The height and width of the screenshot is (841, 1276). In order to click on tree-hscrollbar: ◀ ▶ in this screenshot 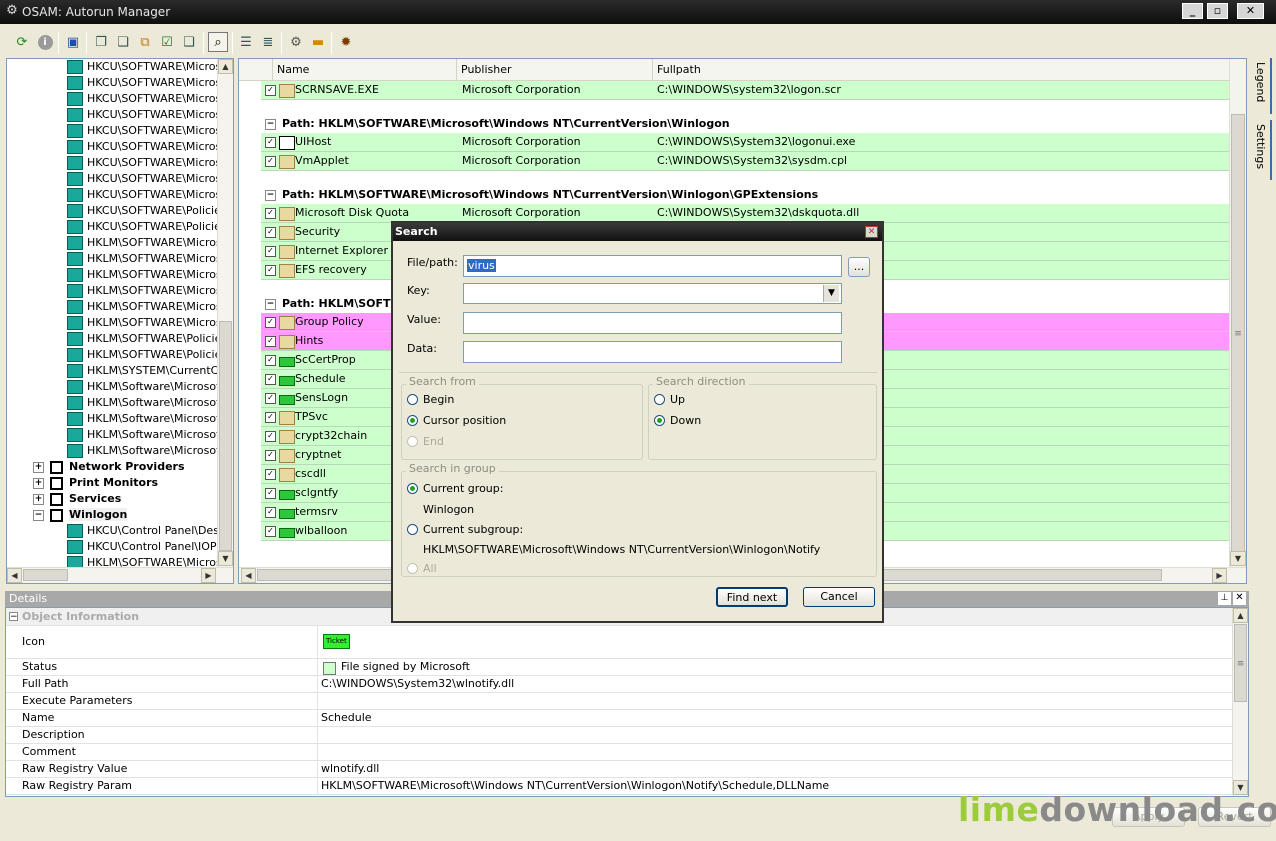, I will do `click(120, 575)`.